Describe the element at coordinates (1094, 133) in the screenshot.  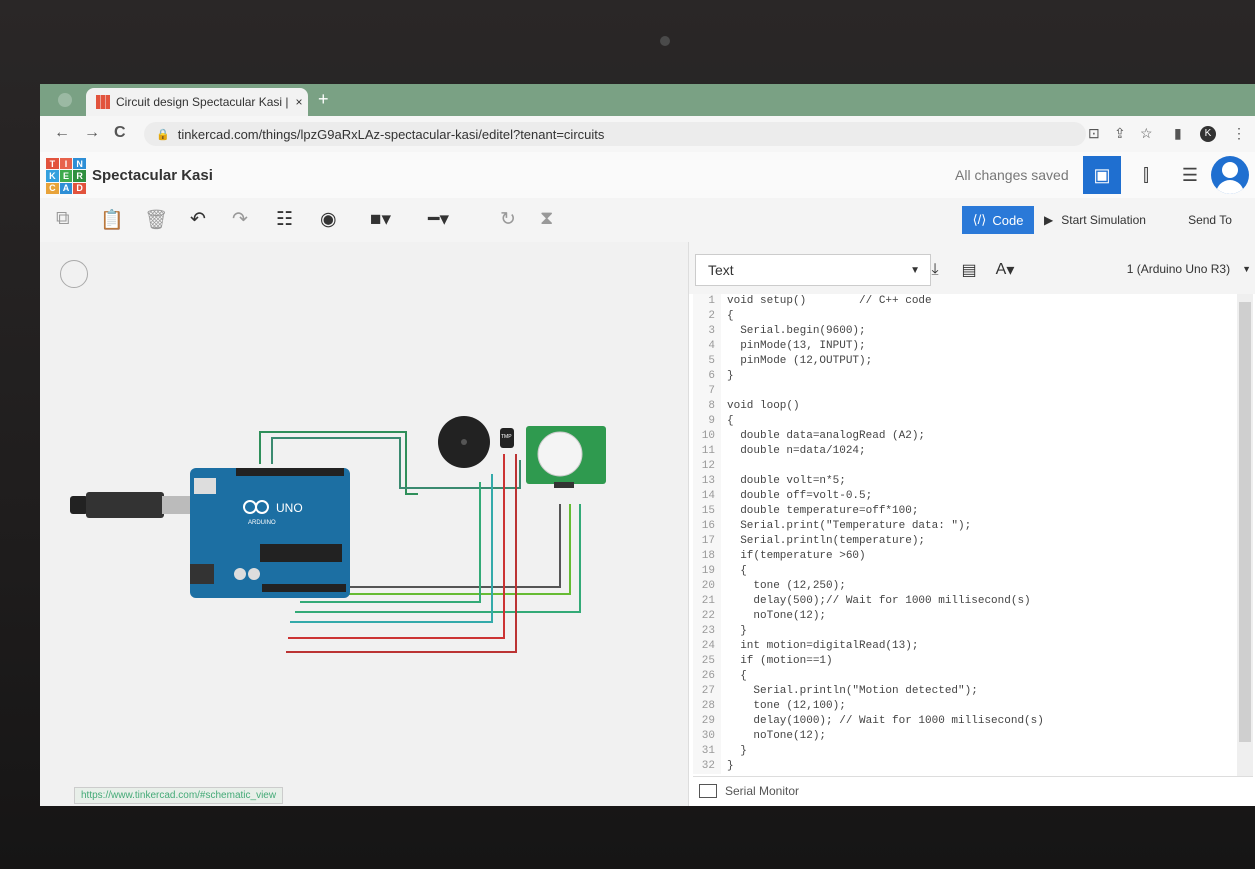
I see `install-app-icon: ⊡` at that location.